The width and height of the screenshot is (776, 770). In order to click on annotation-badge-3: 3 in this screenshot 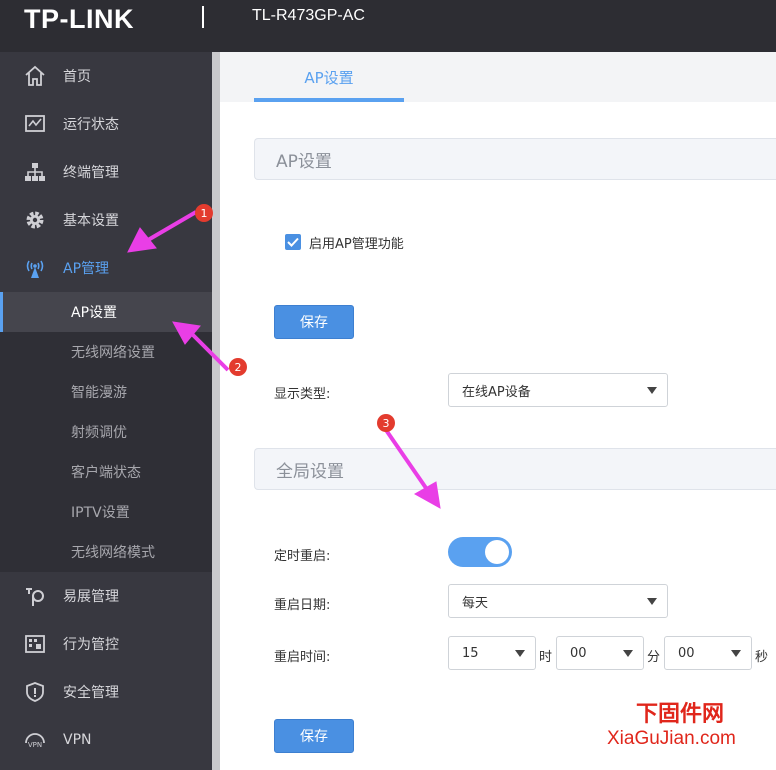, I will do `click(386, 423)`.